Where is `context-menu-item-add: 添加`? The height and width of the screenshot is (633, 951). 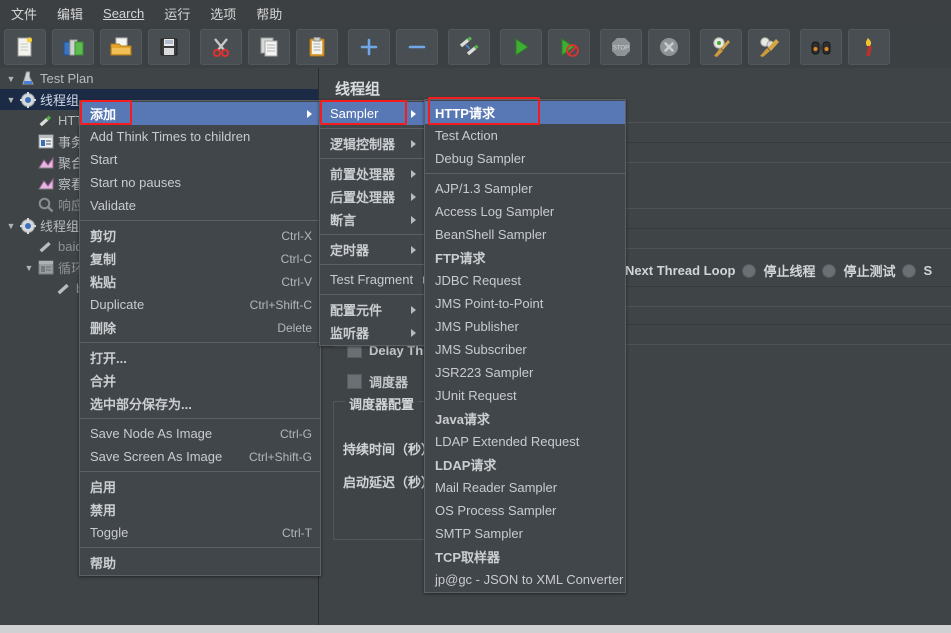
context-menu-item-add: 添加 is located at coordinates (200, 113).